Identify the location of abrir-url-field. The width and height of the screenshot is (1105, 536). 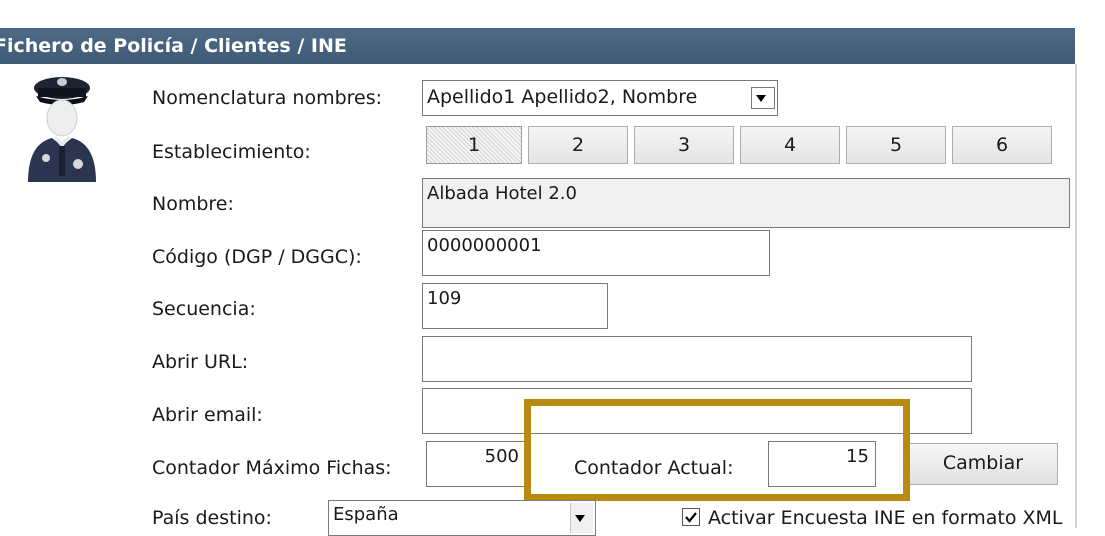
(697, 359).